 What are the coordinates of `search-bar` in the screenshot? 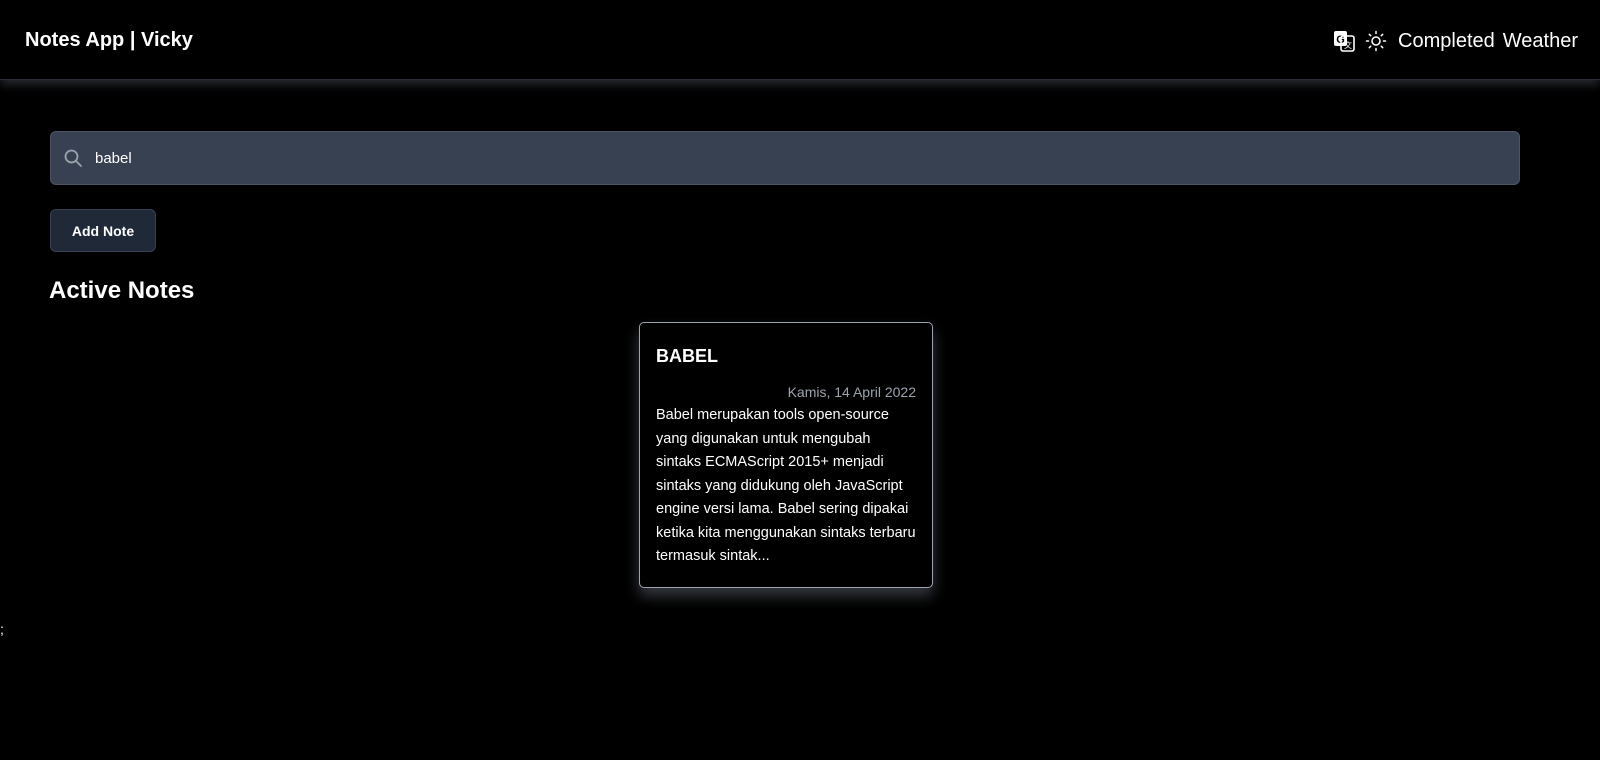 It's located at (785, 158).